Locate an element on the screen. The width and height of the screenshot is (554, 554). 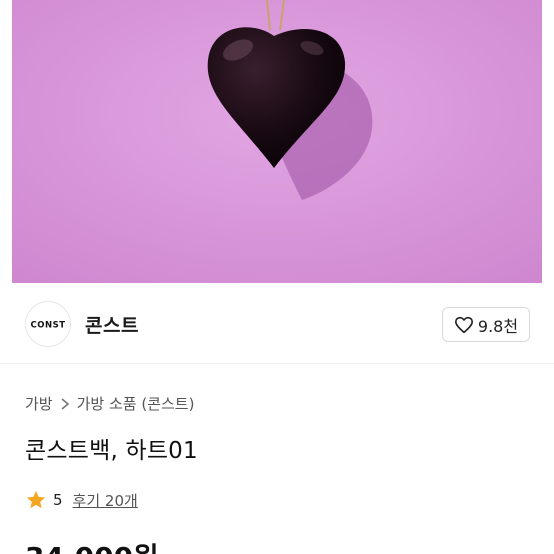
product-title: 콘스트백, 하트01 is located at coordinates (111, 451).